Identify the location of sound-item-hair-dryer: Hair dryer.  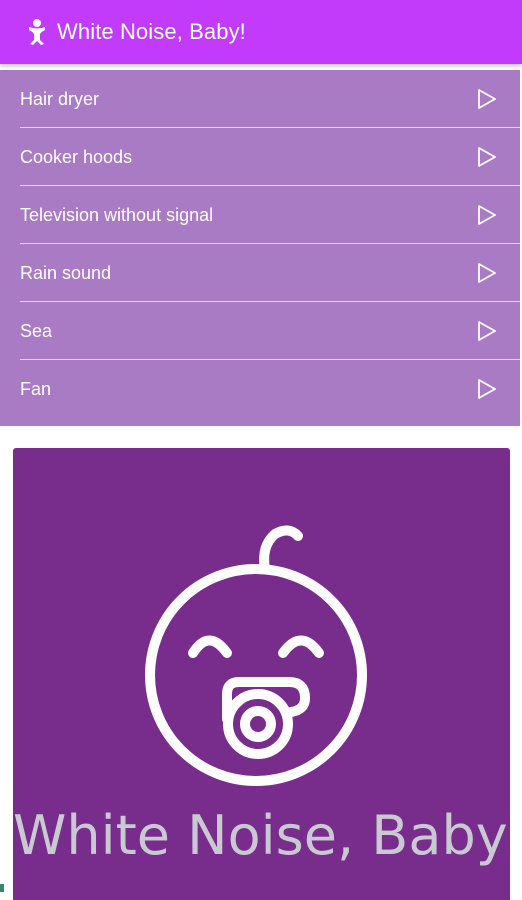
(260, 99).